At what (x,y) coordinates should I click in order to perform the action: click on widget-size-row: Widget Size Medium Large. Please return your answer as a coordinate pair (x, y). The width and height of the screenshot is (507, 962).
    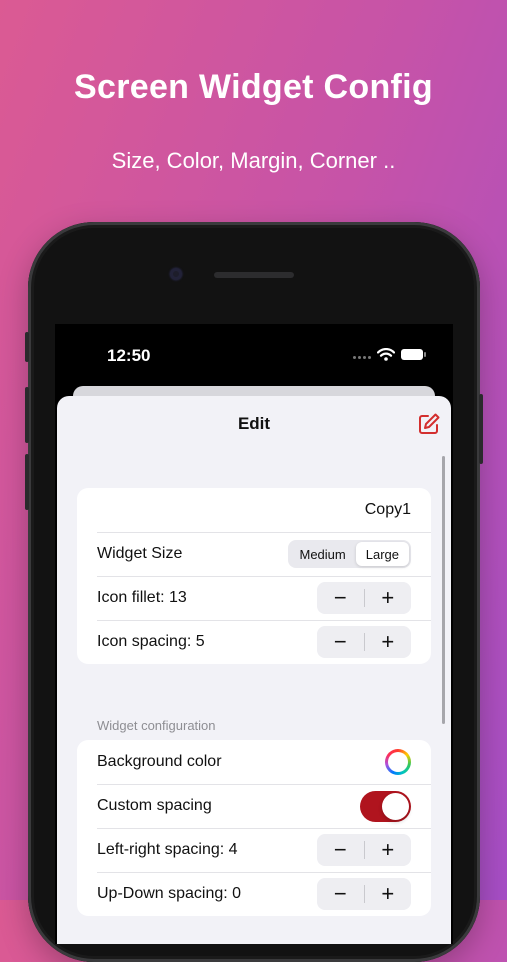
    Looking at the image, I should click on (254, 554).